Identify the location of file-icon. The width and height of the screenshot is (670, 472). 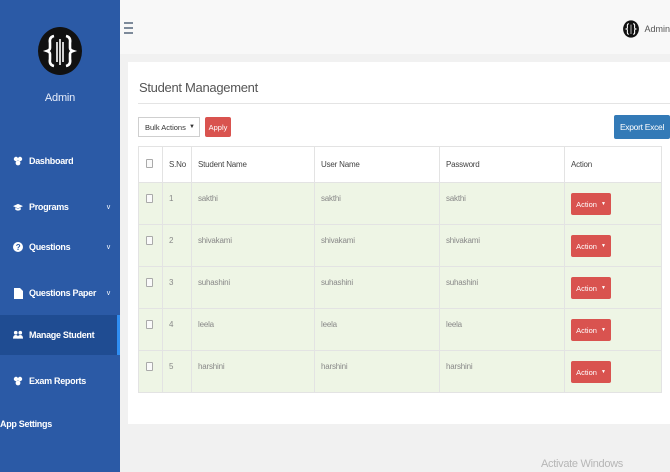
(18, 293).